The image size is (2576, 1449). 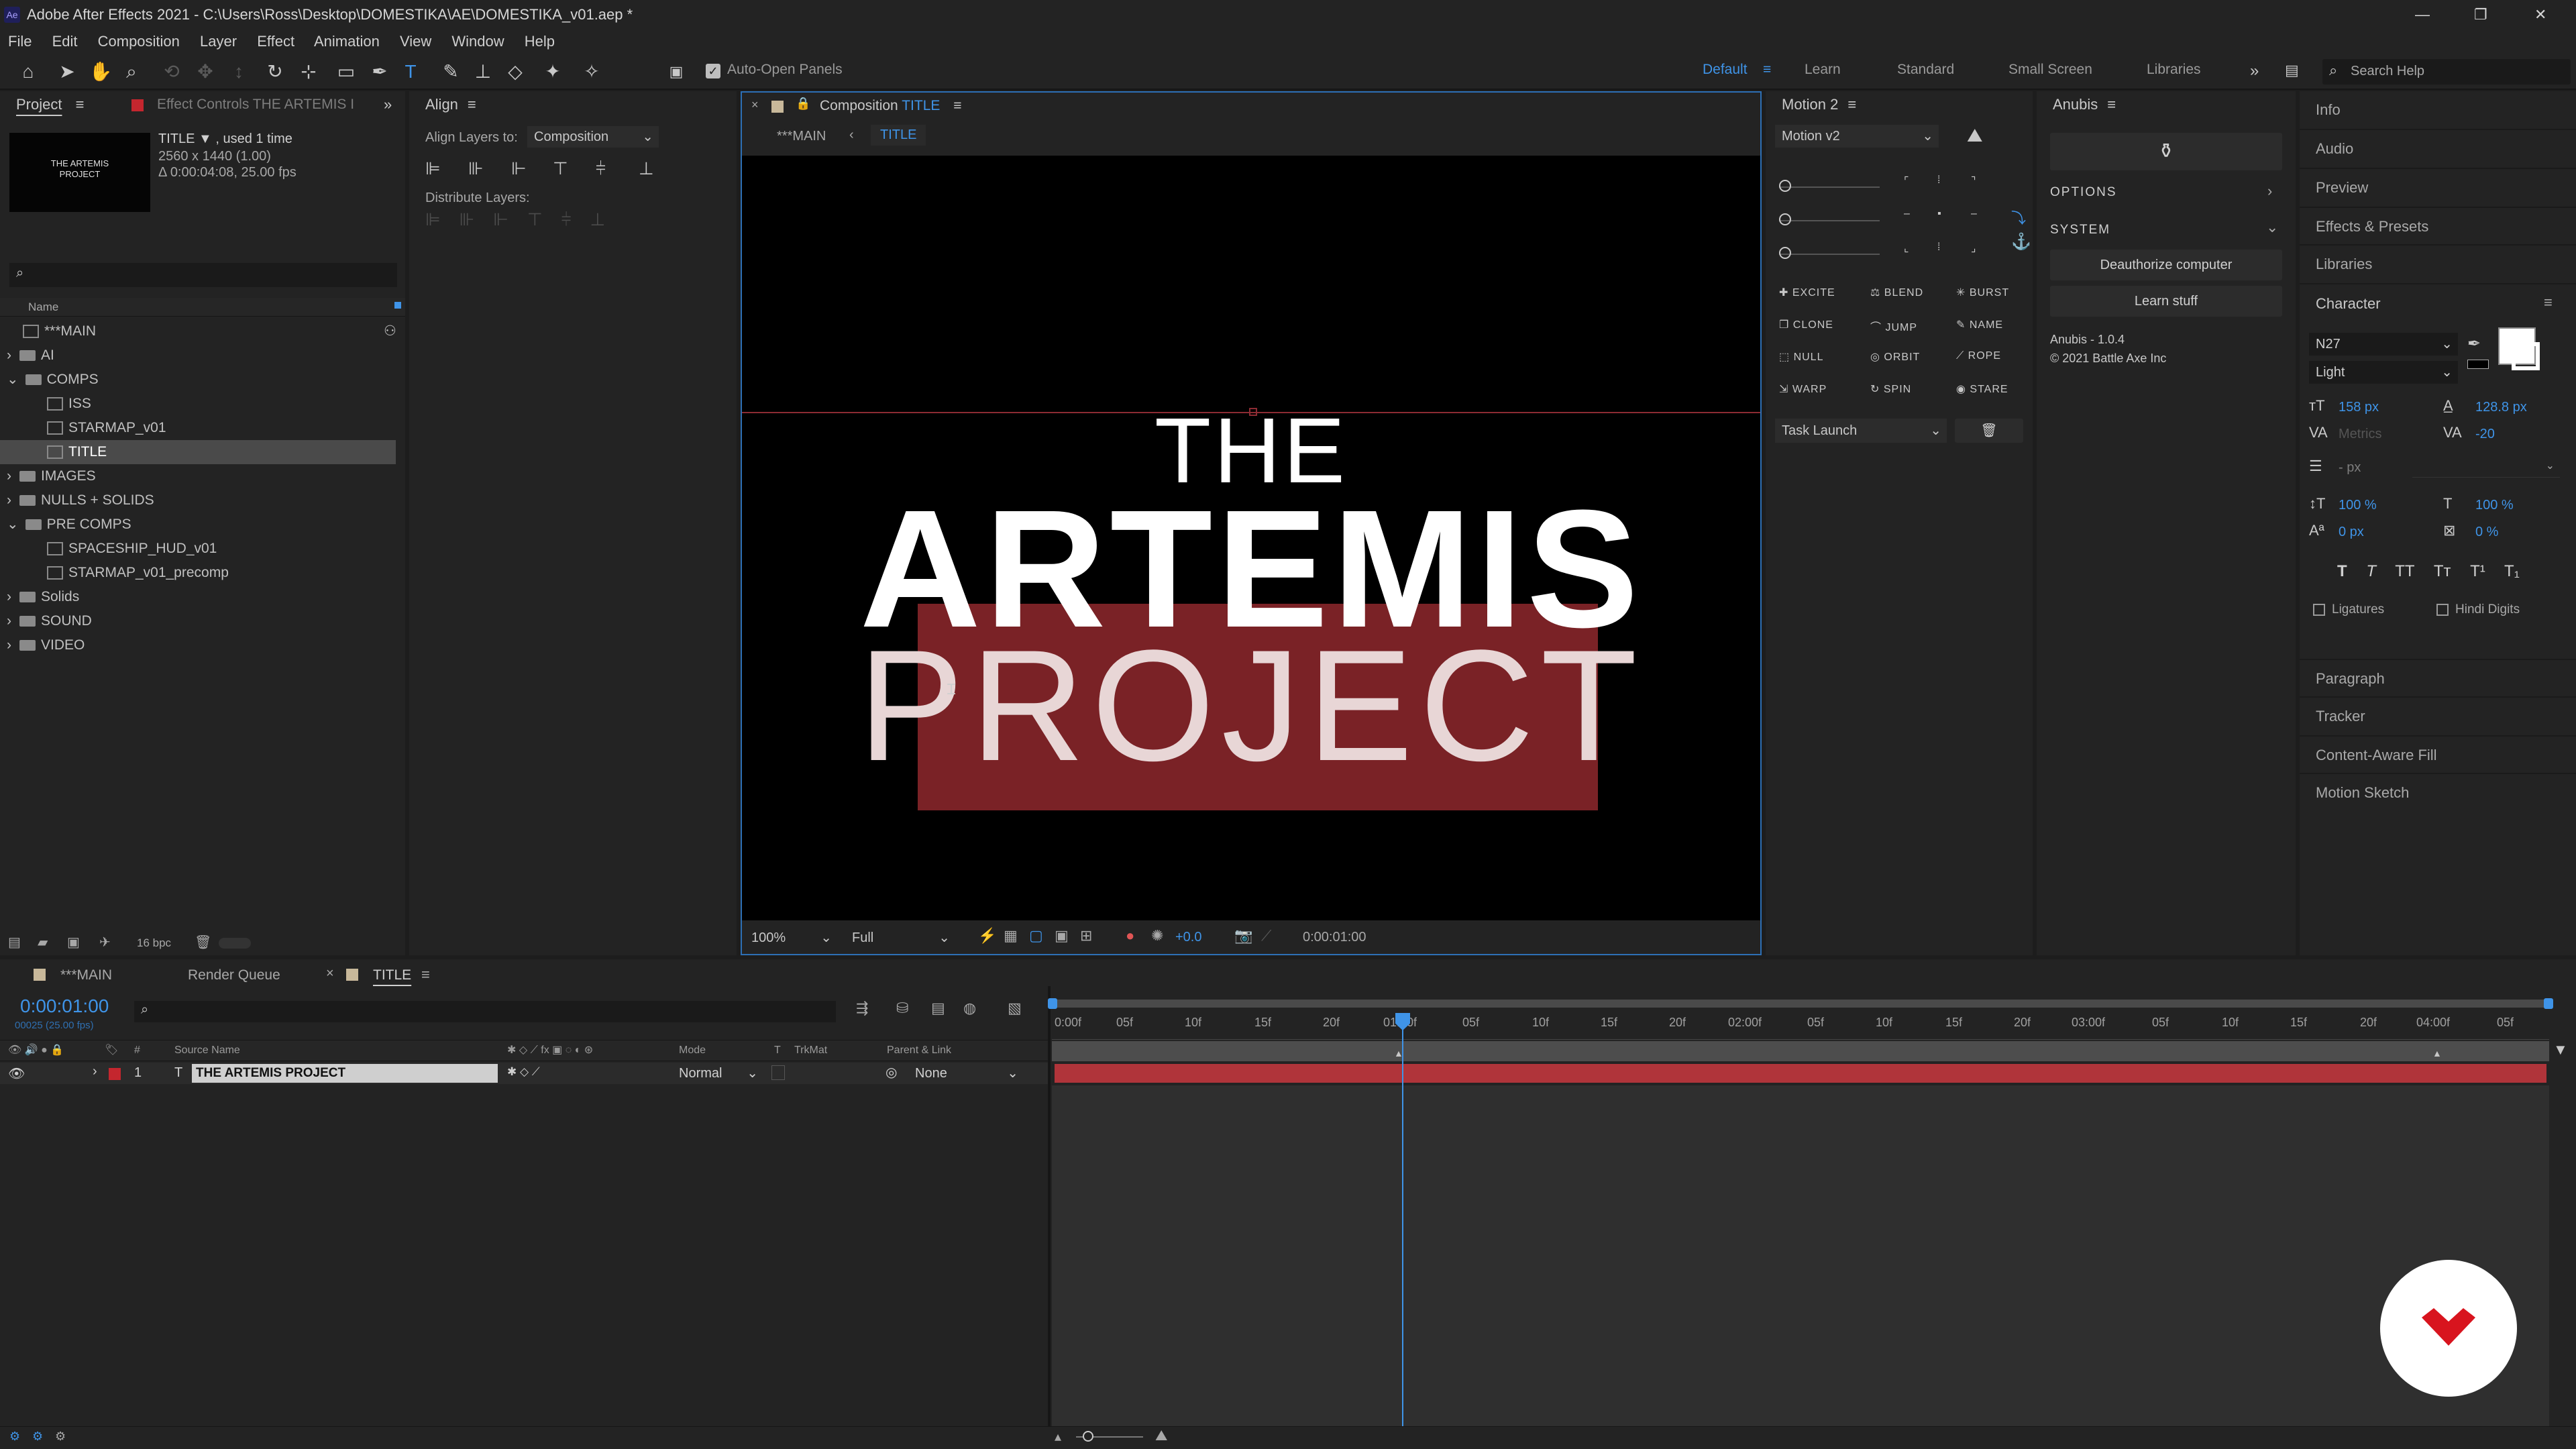 What do you see at coordinates (515, 71) in the screenshot?
I see `eraser-tool-icon: ◇` at bounding box center [515, 71].